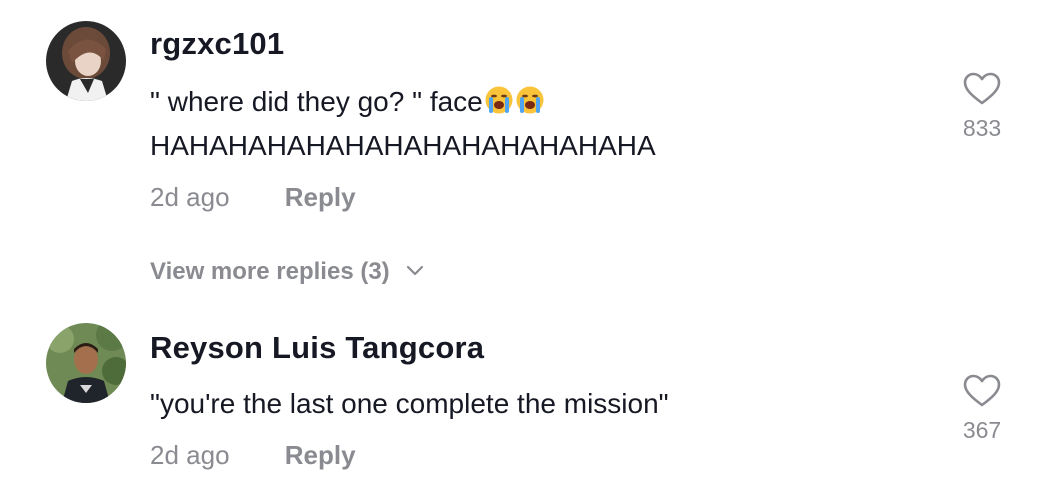 Image resolution: width=1040 pixels, height=502 pixels. What do you see at coordinates (403, 145) in the screenshot?
I see `comment-text-line: HAHAHAHAHAHAHAHAHAHAHAHAHA` at bounding box center [403, 145].